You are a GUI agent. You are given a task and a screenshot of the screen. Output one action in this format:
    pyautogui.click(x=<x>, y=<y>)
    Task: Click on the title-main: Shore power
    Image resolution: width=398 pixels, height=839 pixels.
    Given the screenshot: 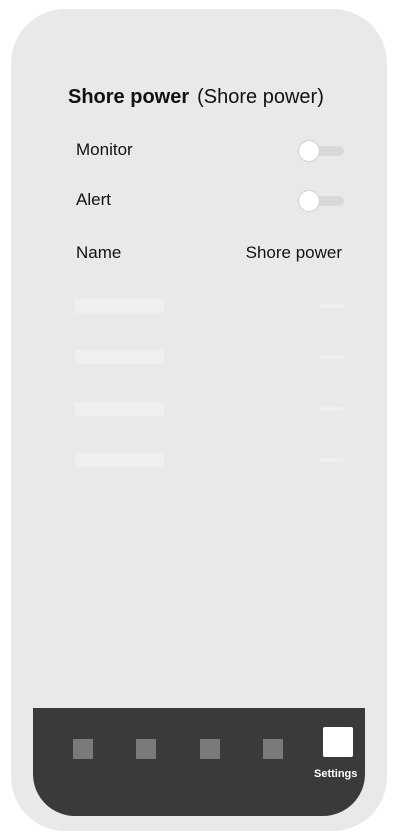 What is the action you would take?
    pyautogui.click(x=129, y=97)
    